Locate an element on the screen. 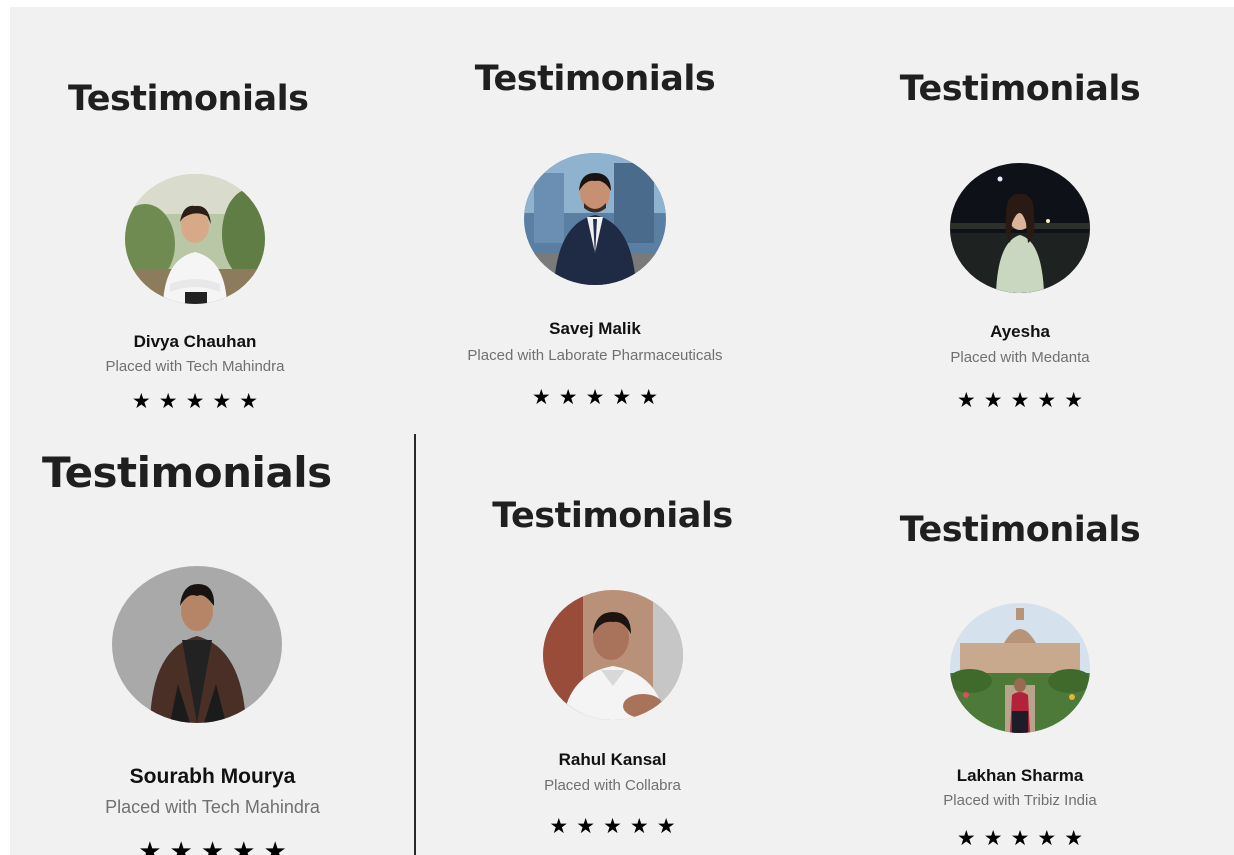 This screenshot has height=855, width=1234. company-text: Placed with Collabra is located at coordinates (612, 785).